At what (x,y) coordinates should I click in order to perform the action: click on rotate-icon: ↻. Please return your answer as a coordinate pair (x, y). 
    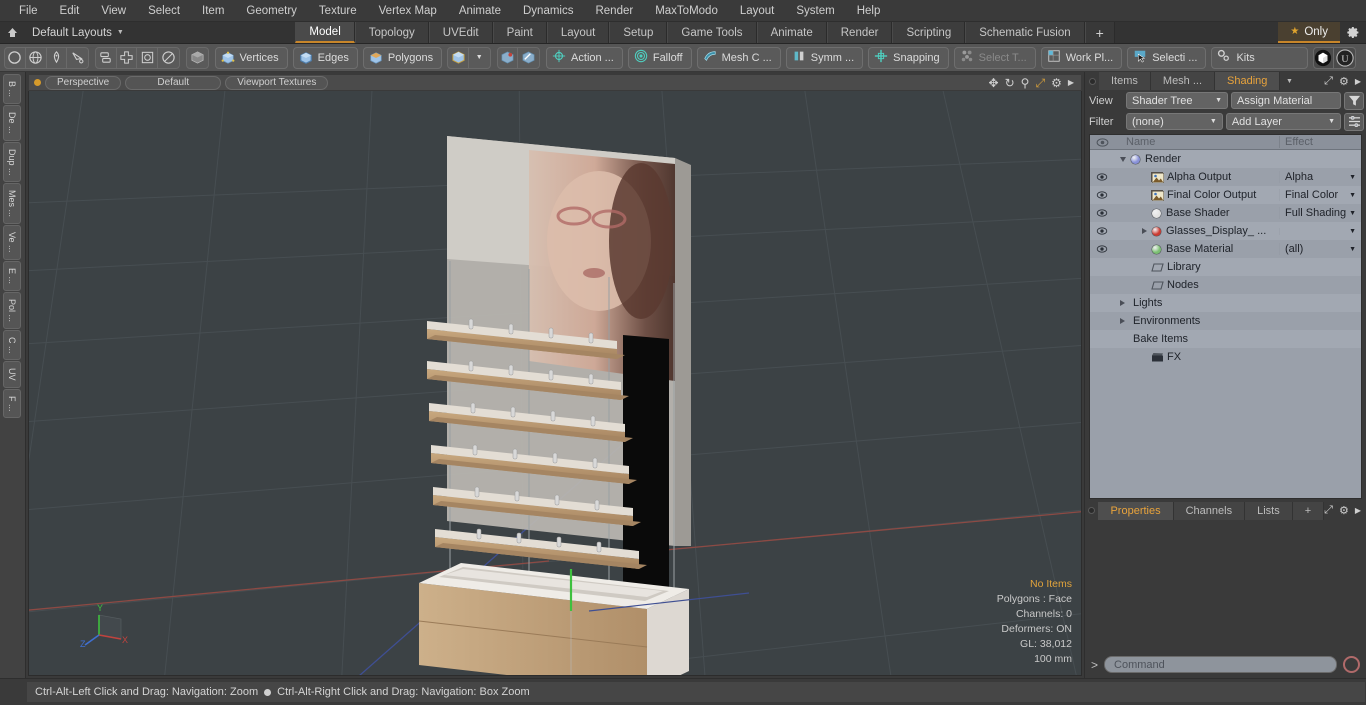
    Looking at the image, I should click on (1010, 83).